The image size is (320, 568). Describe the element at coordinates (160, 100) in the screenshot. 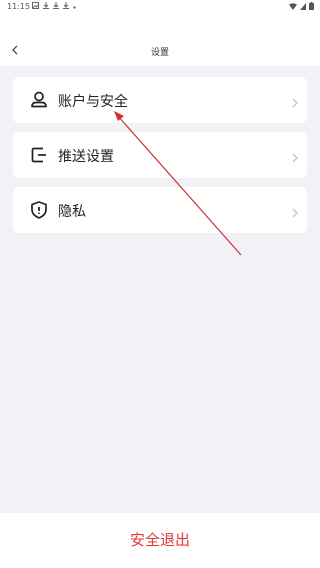

I see `settings-item-account-security: 账户与安全` at that location.